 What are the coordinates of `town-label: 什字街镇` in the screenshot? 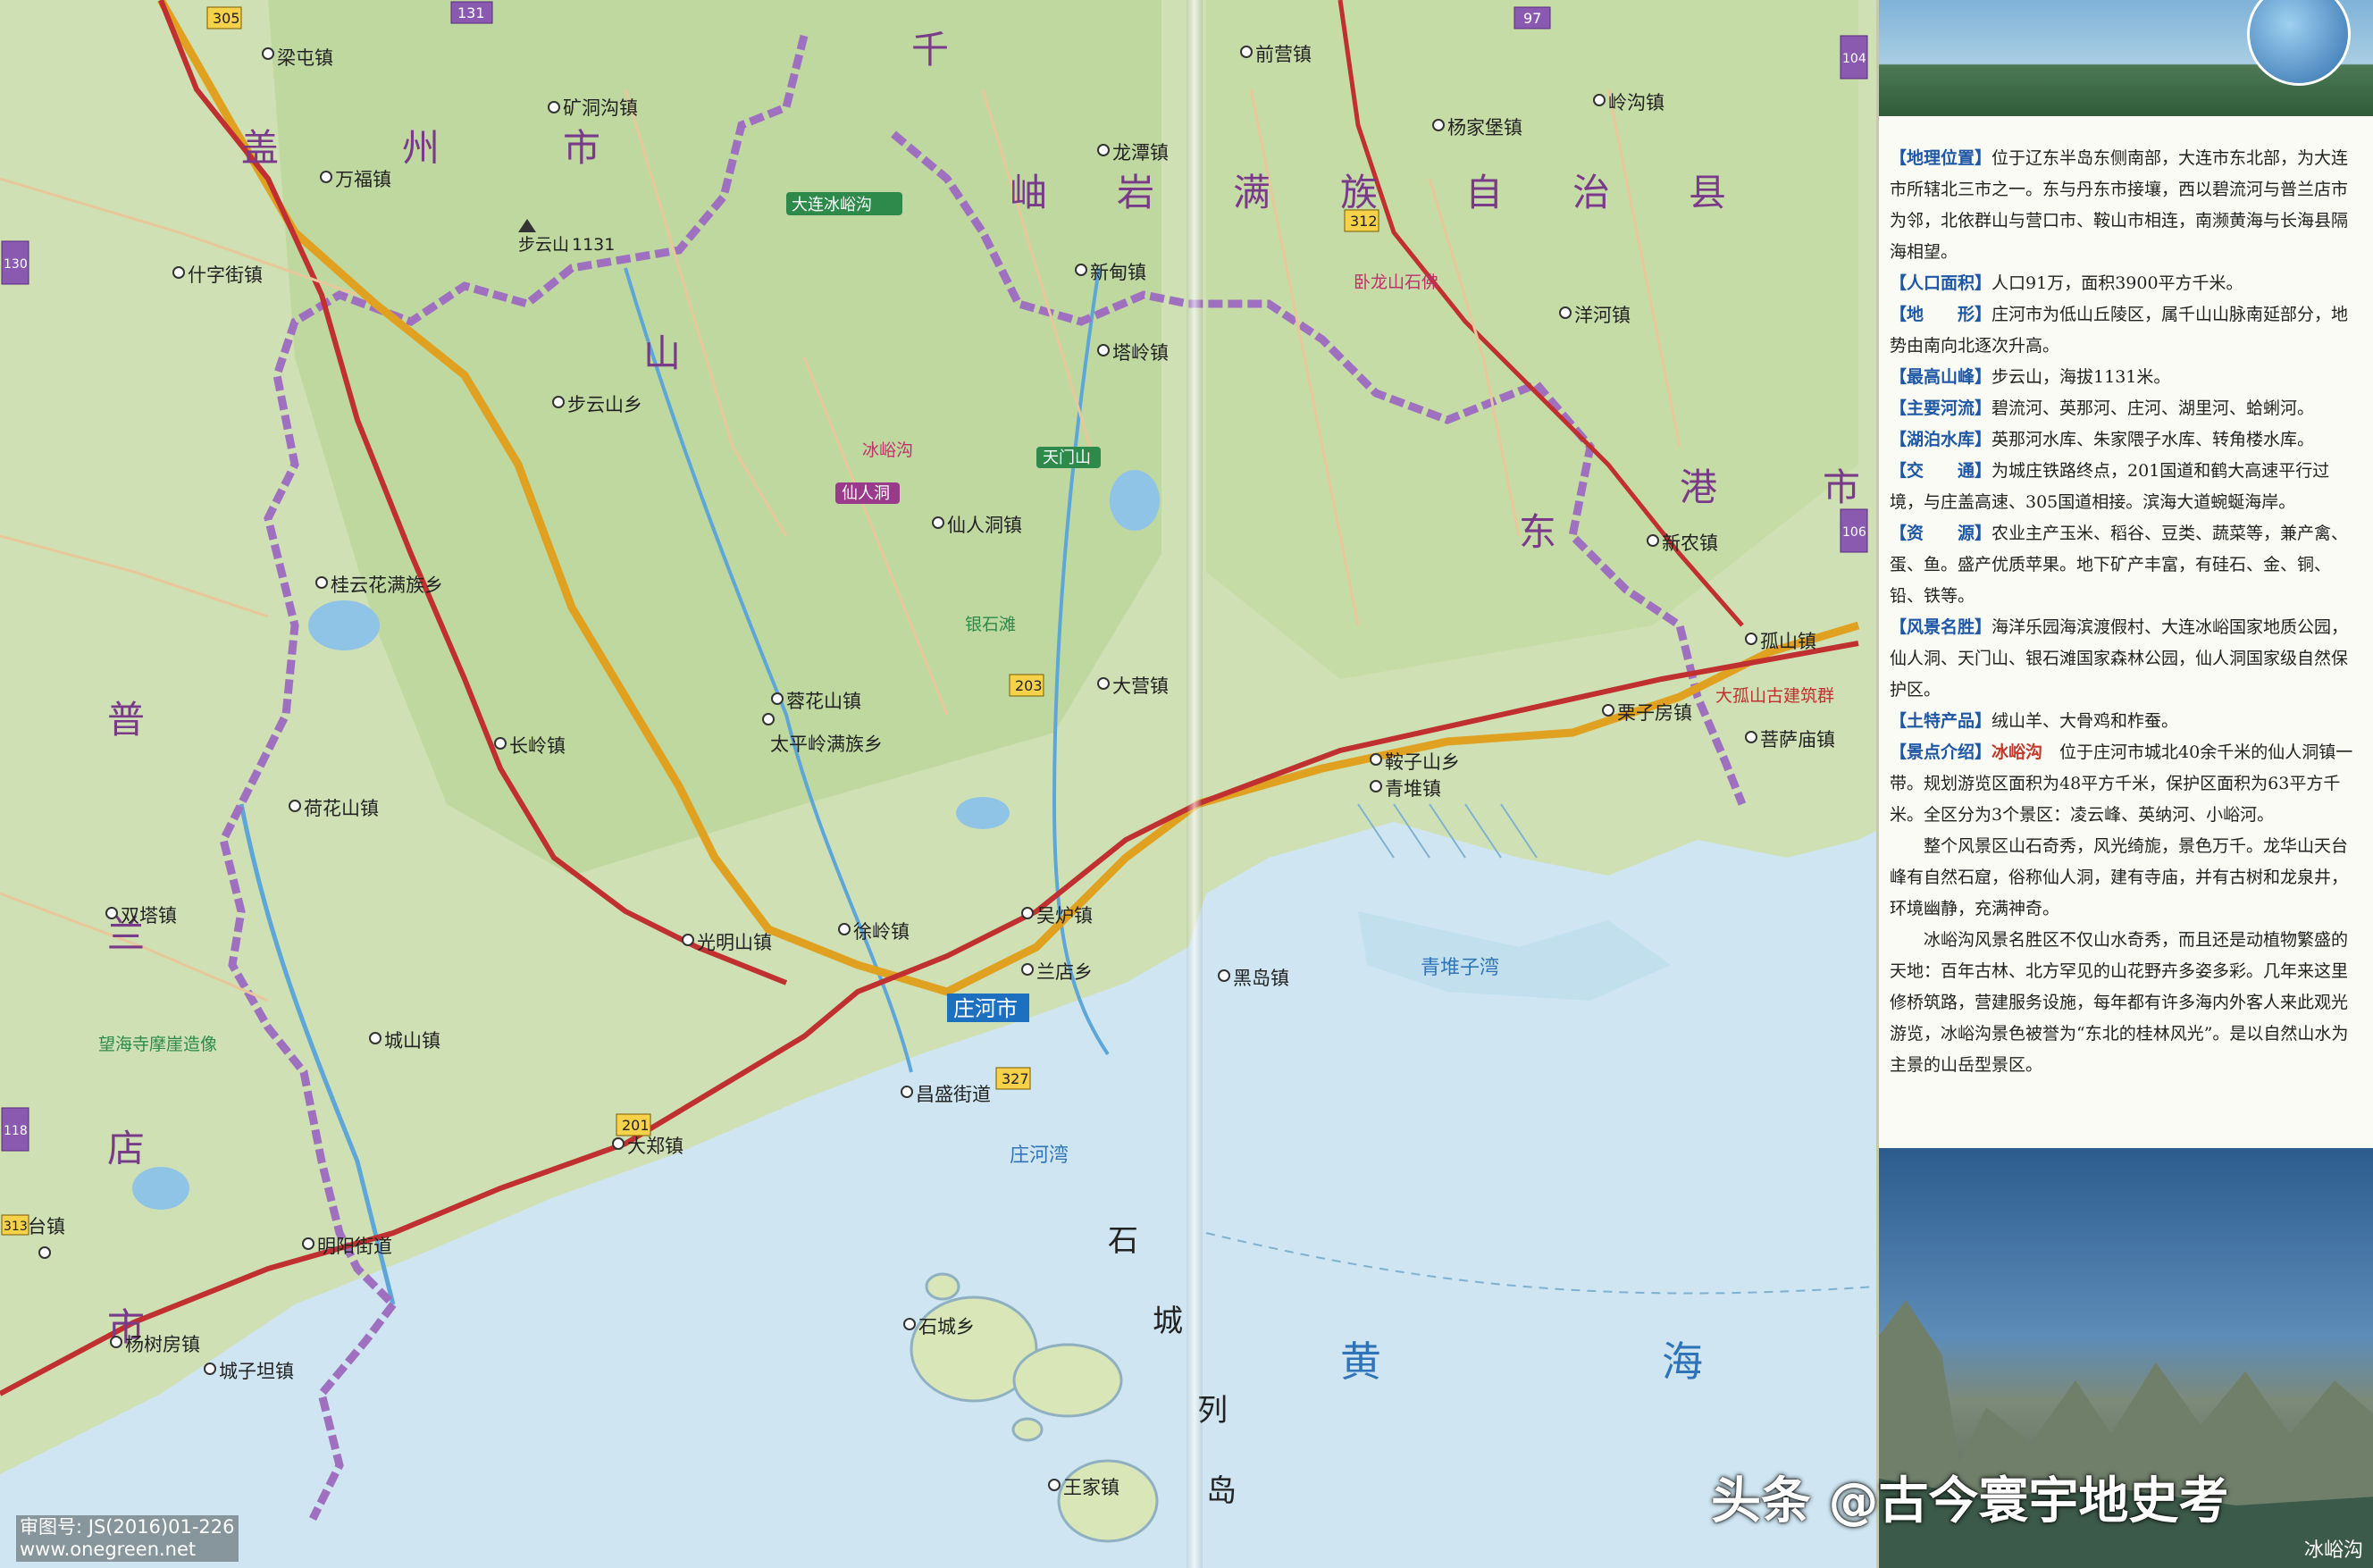 It's located at (225, 275).